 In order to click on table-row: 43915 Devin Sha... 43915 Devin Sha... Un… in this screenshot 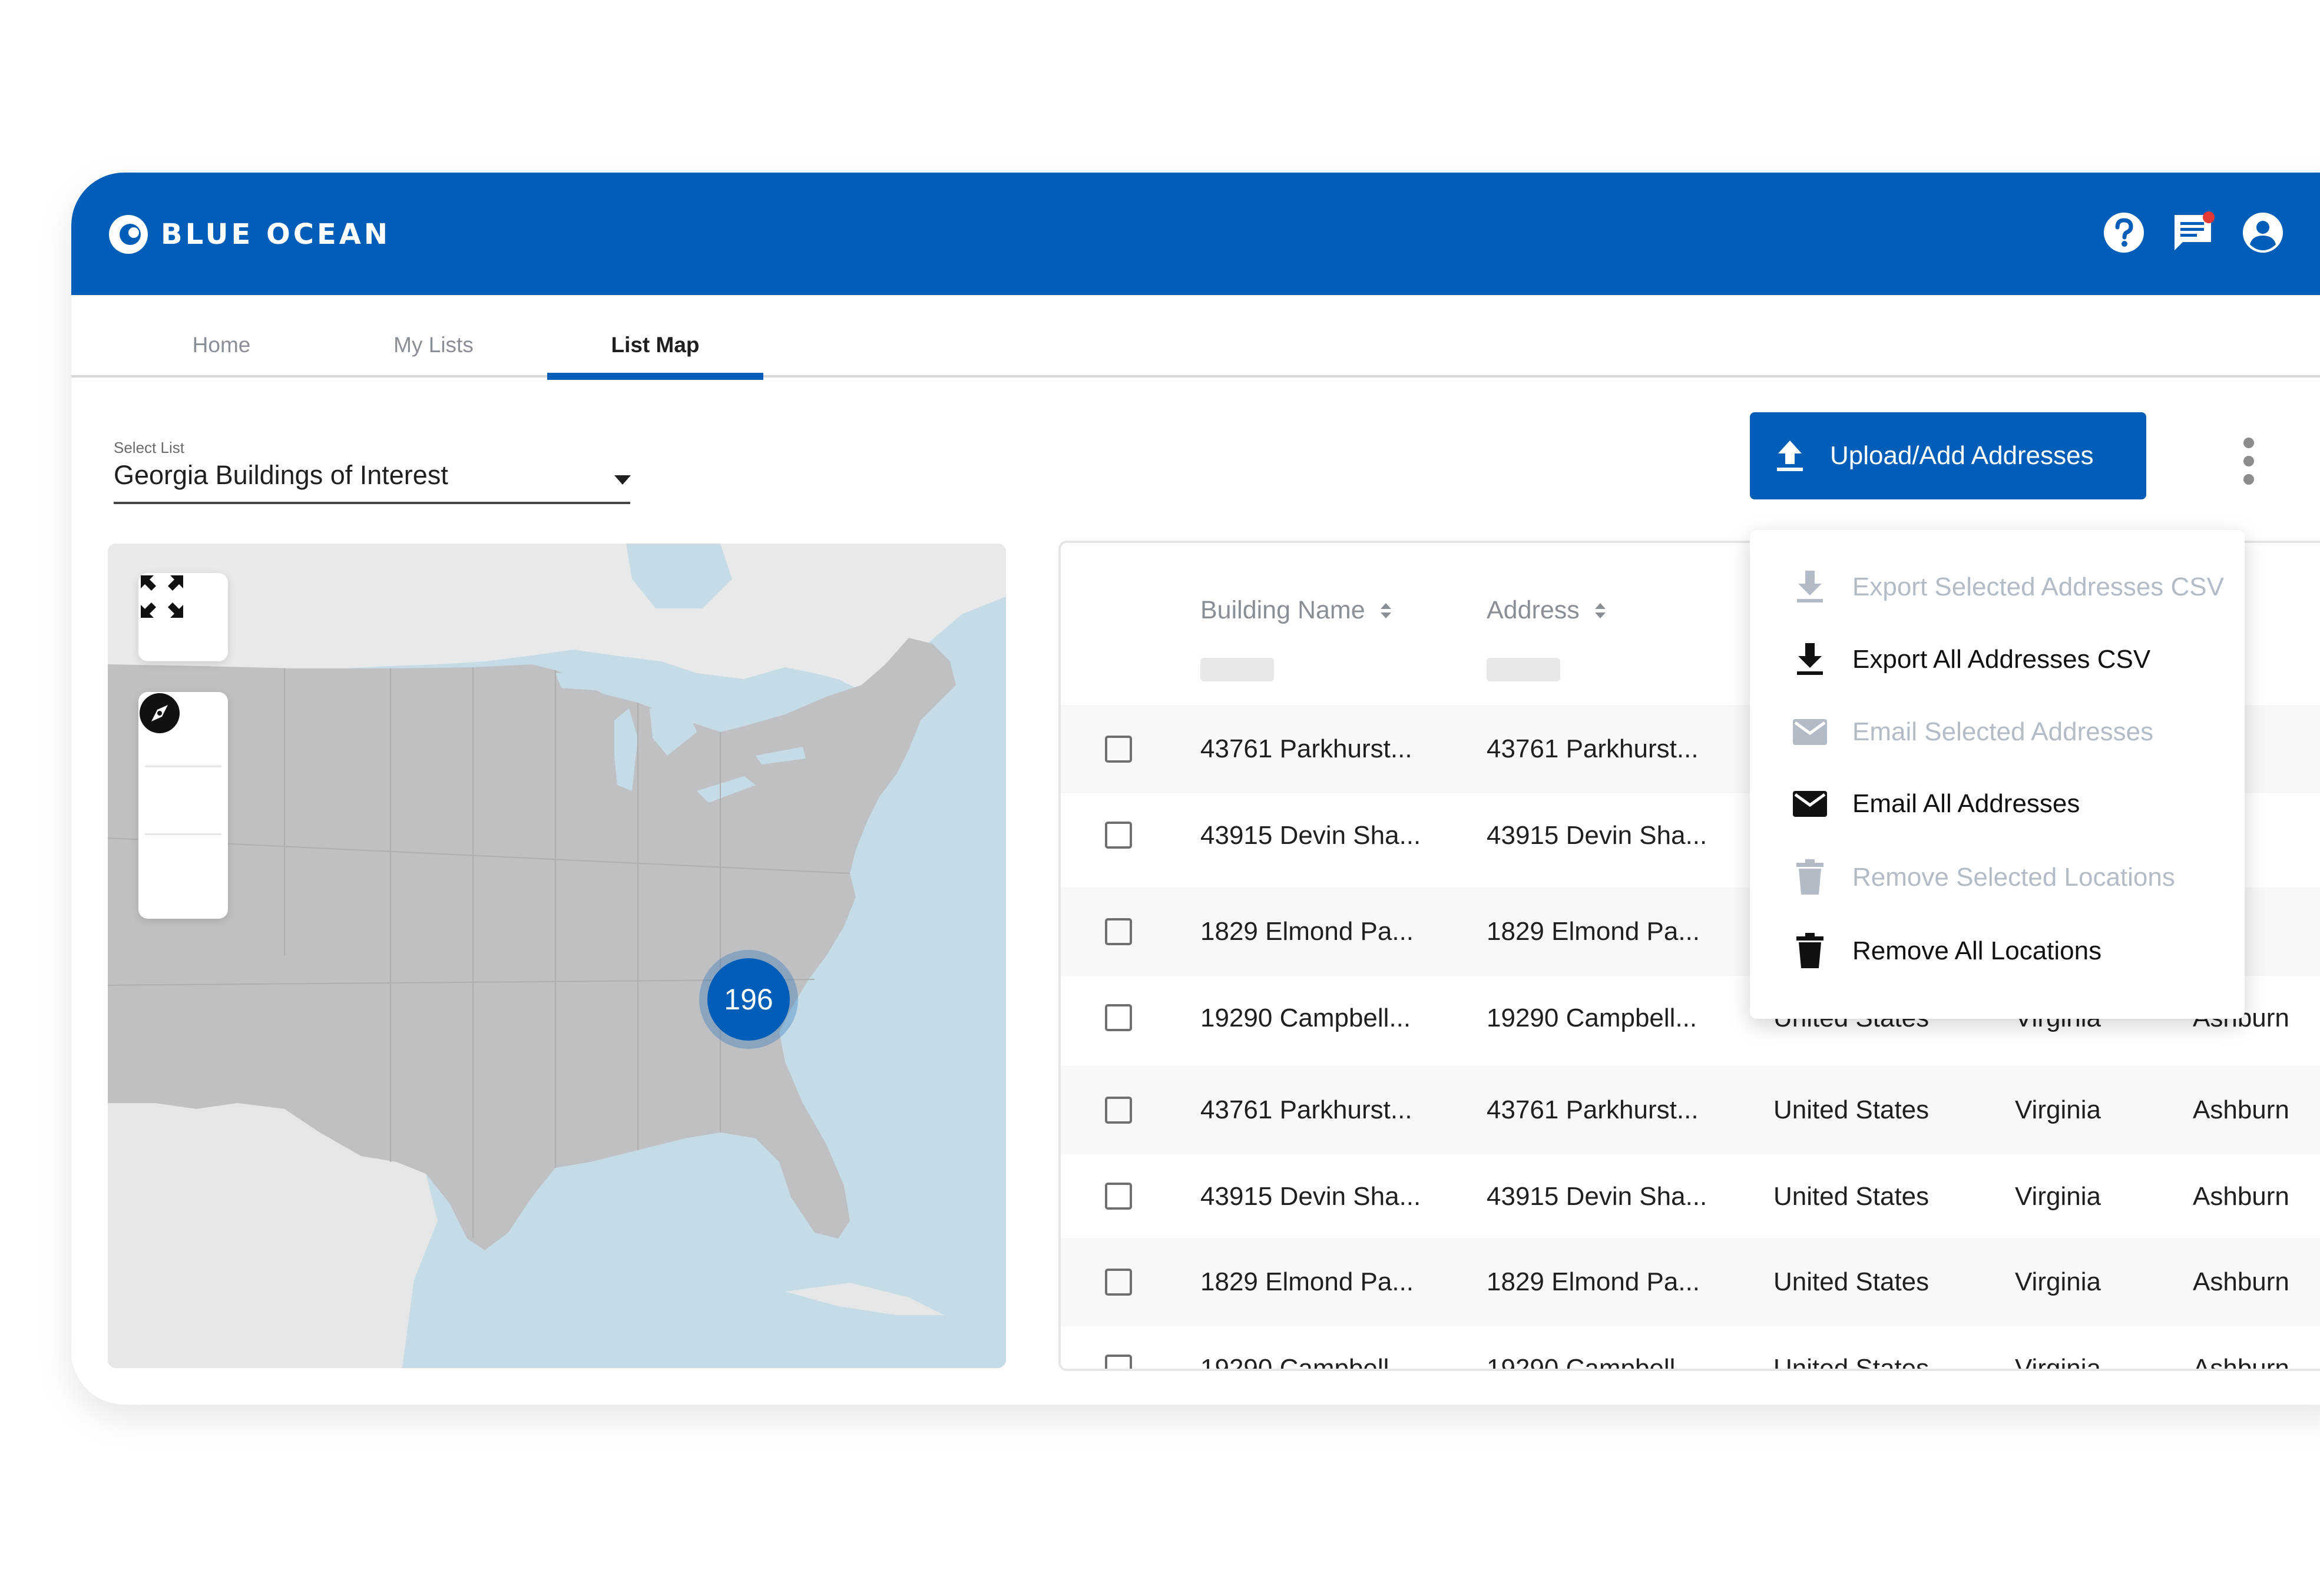, I will do `click(1690, 1198)`.